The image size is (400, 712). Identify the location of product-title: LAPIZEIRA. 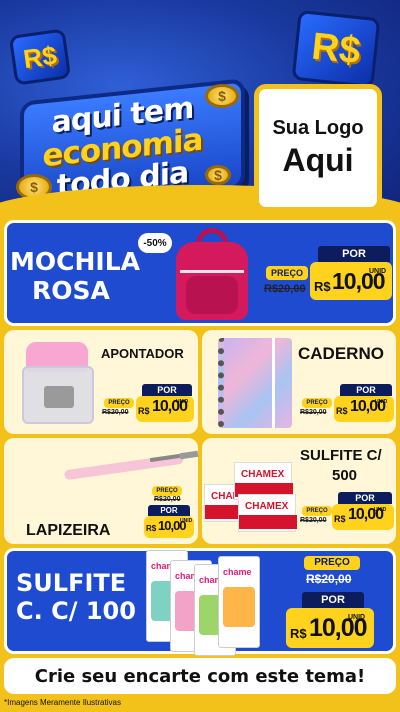
(68, 530).